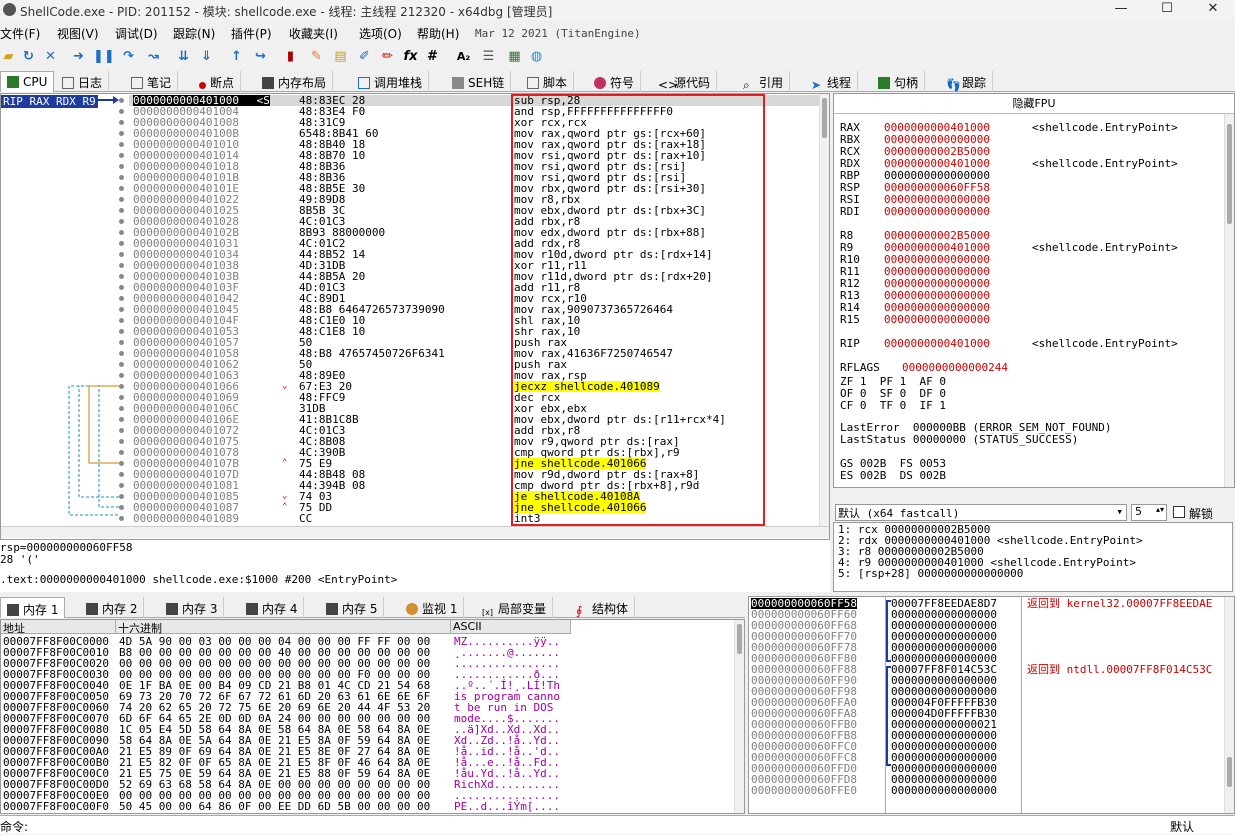  What do you see at coordinates (488, 56) in the screenshot?
I see `list-icon: ☰` at bounding box center [488, 56].